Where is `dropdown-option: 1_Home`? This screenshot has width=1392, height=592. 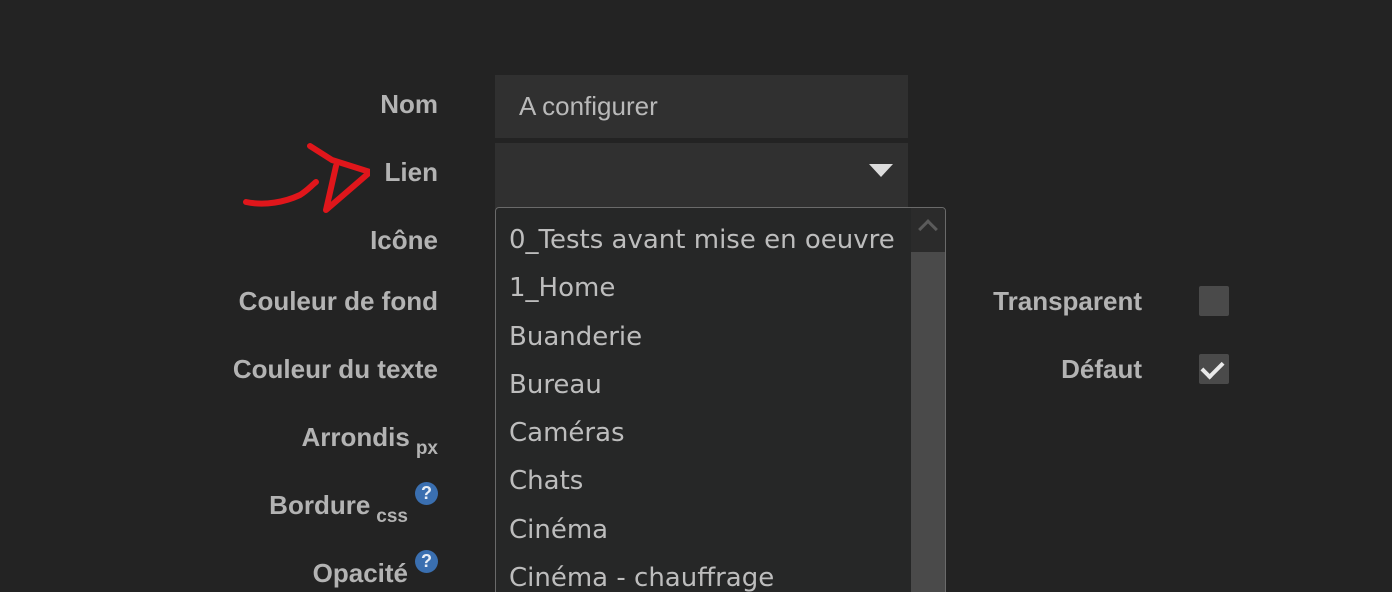 dropdown-option: 1_Home is located at coordinates (703, 288).